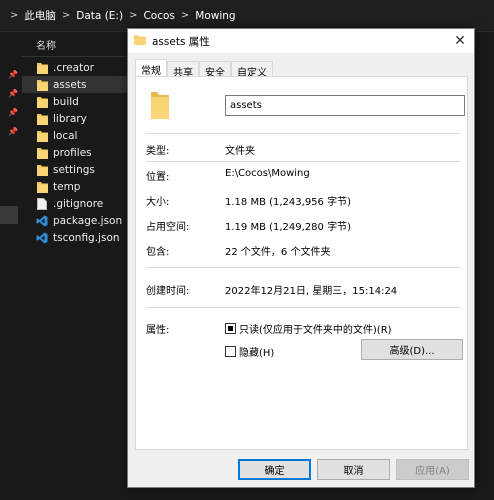 This screenshot has width=494, height=500. Describe the element at coordinates (252, 70) in the screenshot. I see `tab-customize: 自定义` at that location.